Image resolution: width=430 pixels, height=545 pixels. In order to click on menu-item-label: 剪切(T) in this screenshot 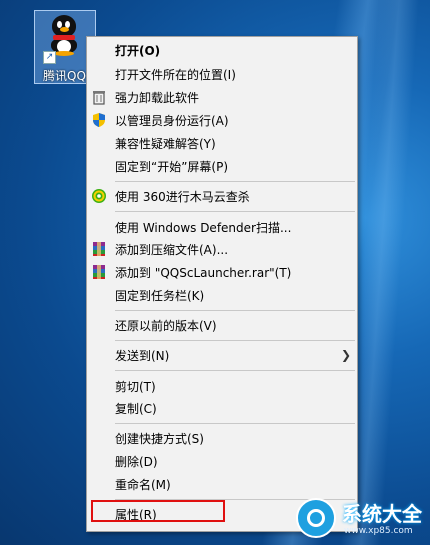, I will do `click(135, 387)`.